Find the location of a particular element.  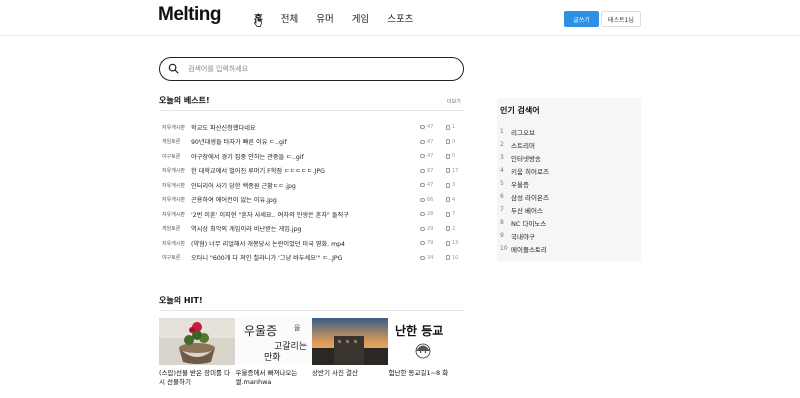

nav-all: 전체 is located at coordinates (289, 18).